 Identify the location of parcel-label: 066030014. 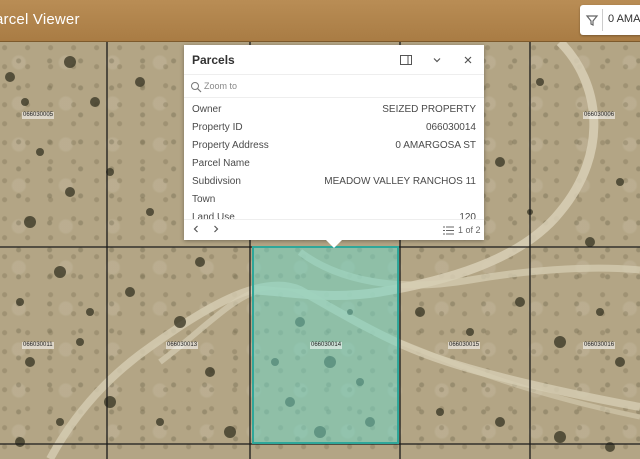
(326, 345).